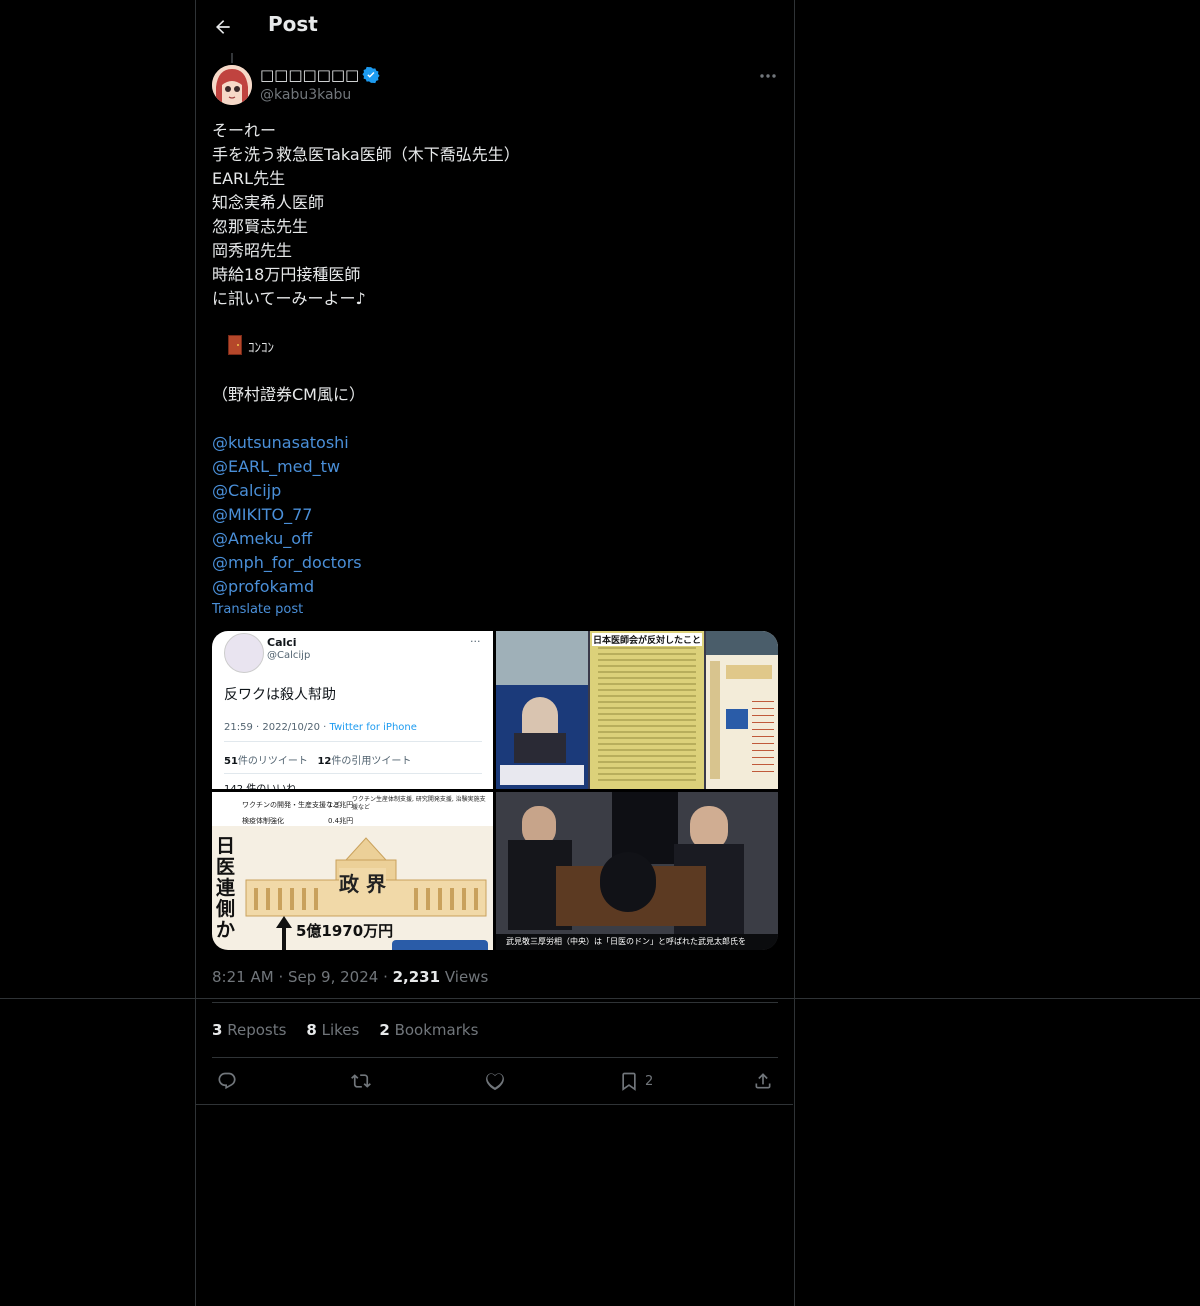 The height and width of the screenshot is (1306, 1200). What do you see at coordinates (466, 977) in the screenshot?
I see `views-label: Views` at bounding box center [466, 977].